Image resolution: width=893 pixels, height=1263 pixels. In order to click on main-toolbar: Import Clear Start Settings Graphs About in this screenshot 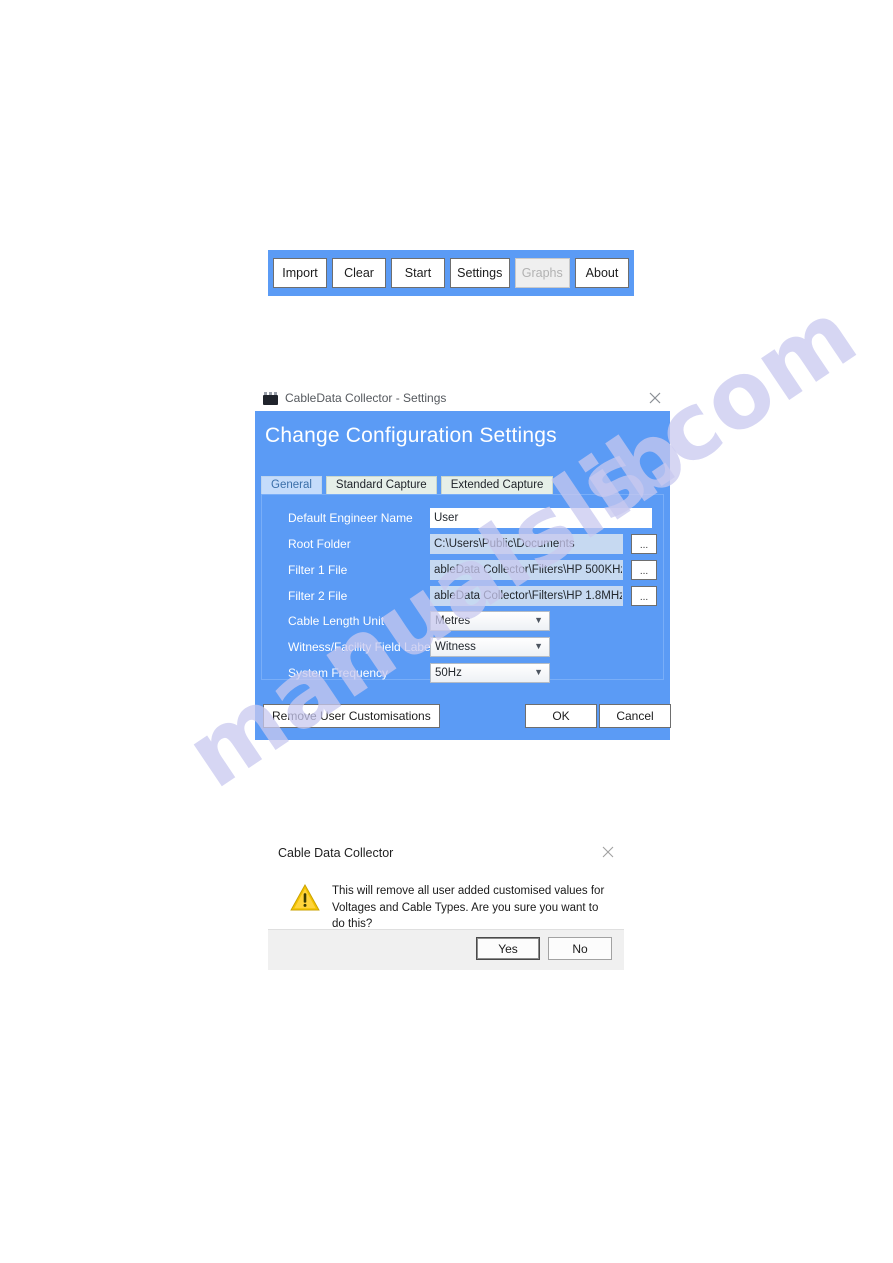, I will do `click(451, 273)`.